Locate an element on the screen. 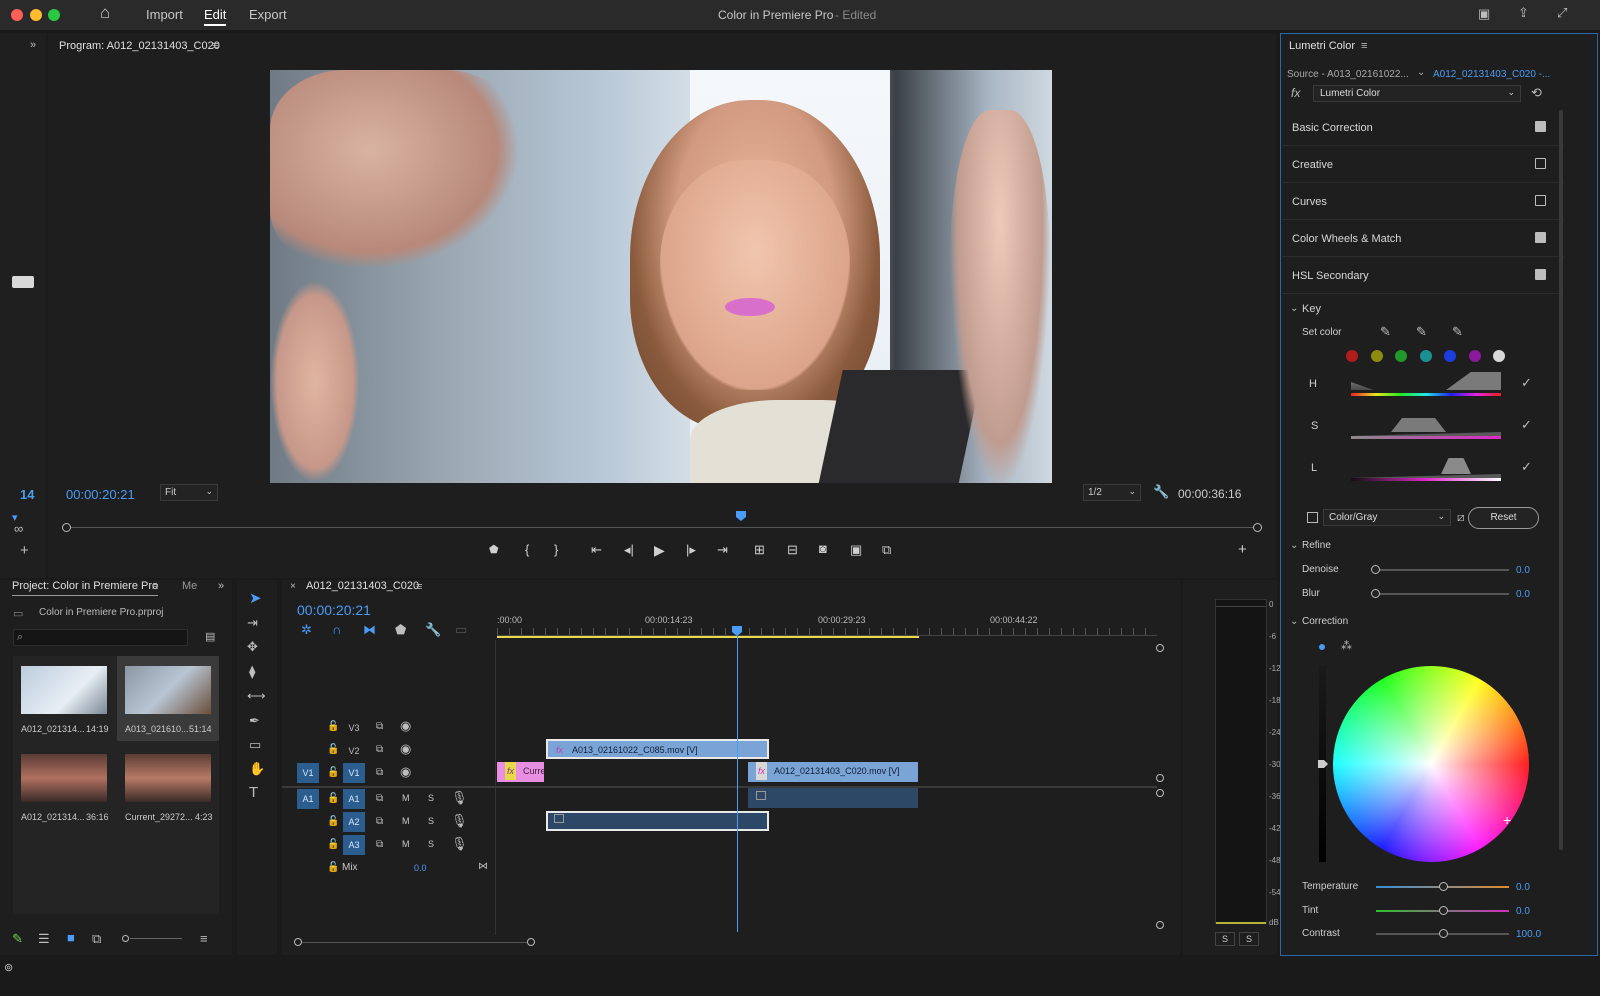 The width and height of the screenshot is (1600, 996). close-window-button is located at coordinates (17, 15).